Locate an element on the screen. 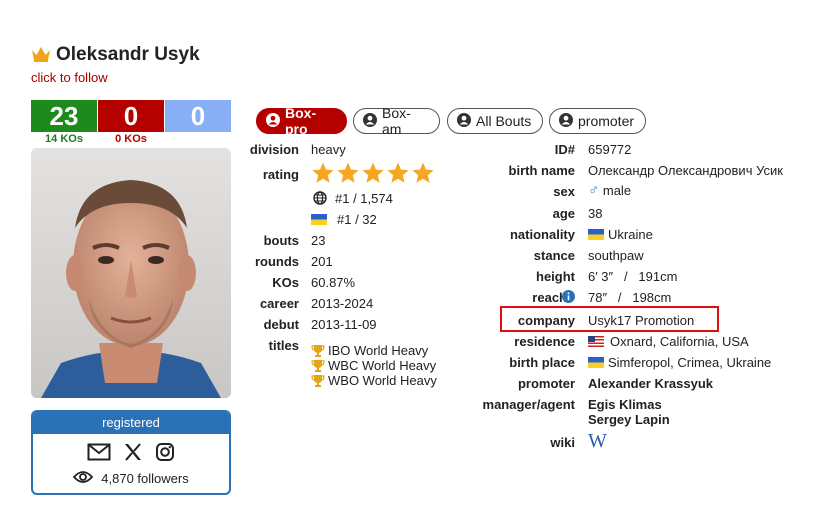  registered-panel: registered 4,870 followers is located at coordinates (131, 452).